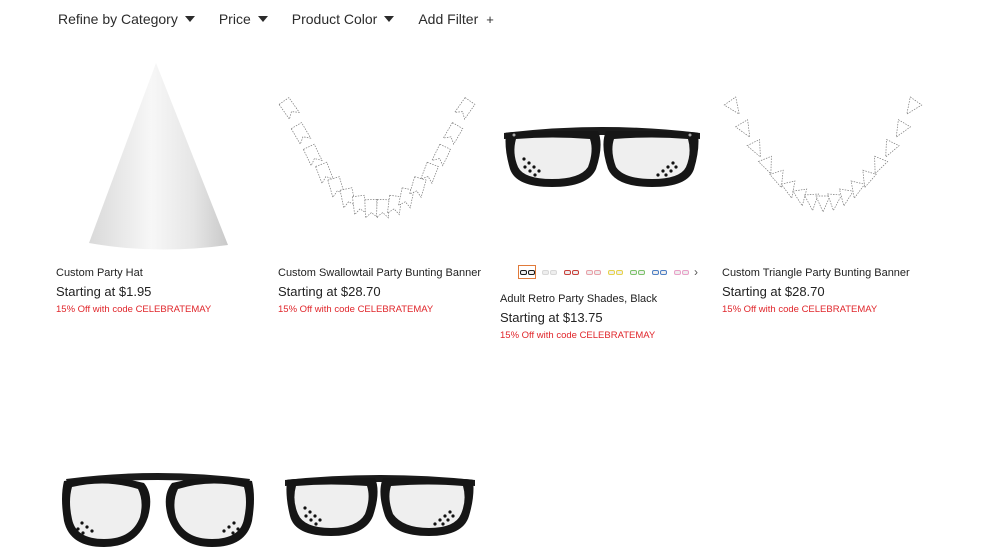 The width and height of the screenshot is (999, 556). I want to click on product-price: Starting at $1.95, so click(104, 291).